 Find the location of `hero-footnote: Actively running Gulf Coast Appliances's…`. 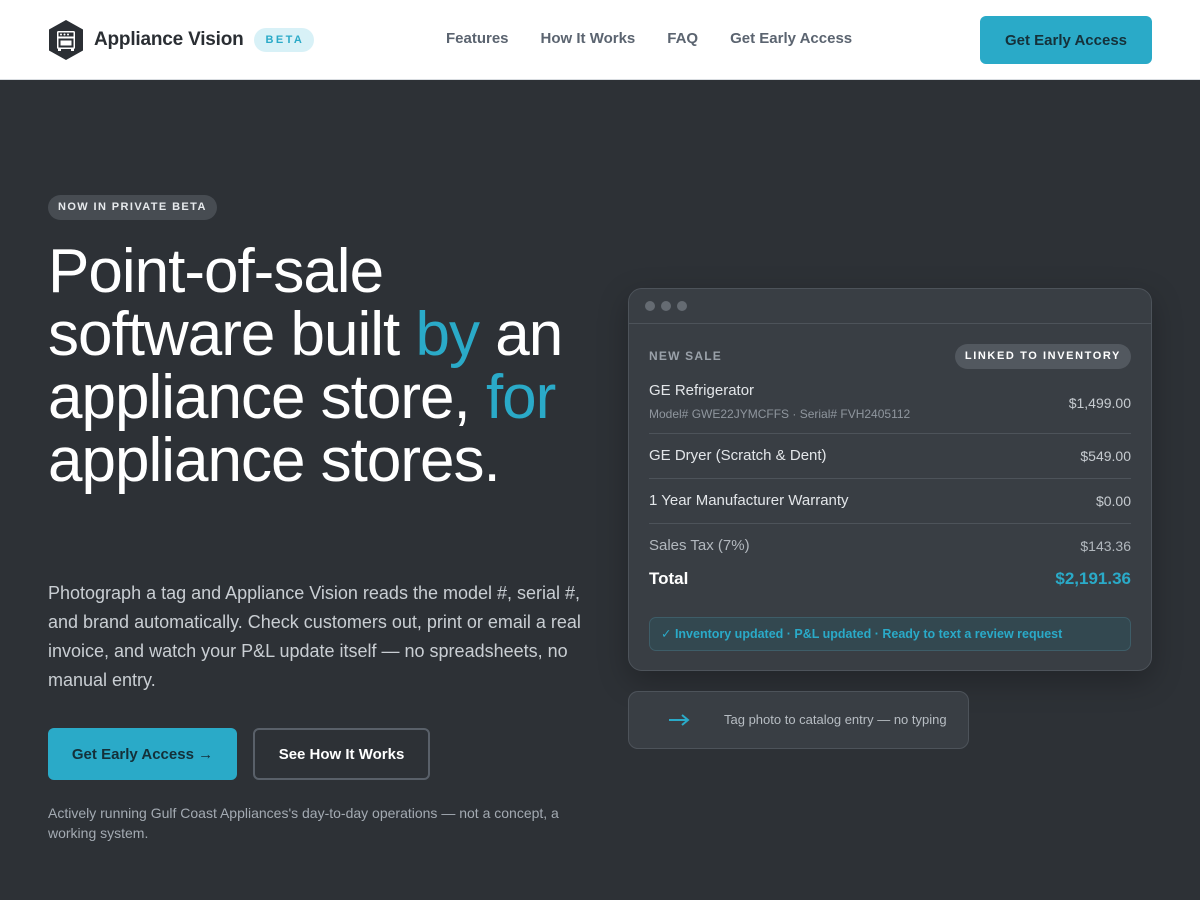

hero-footnote: Actively running Gulf Coast Appliances's… is located at coordinates (303, 823).